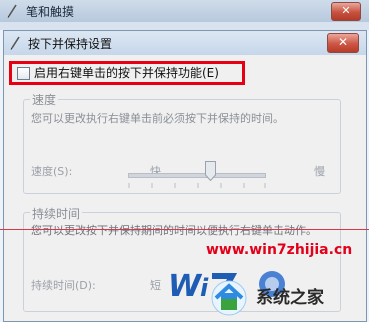 This screenshot has height=322, width=369. What do you see at coordinates (290, 298) in the screenshot?
I see `watermark-site-name: 系统之家` at bounding box center [290, 298].